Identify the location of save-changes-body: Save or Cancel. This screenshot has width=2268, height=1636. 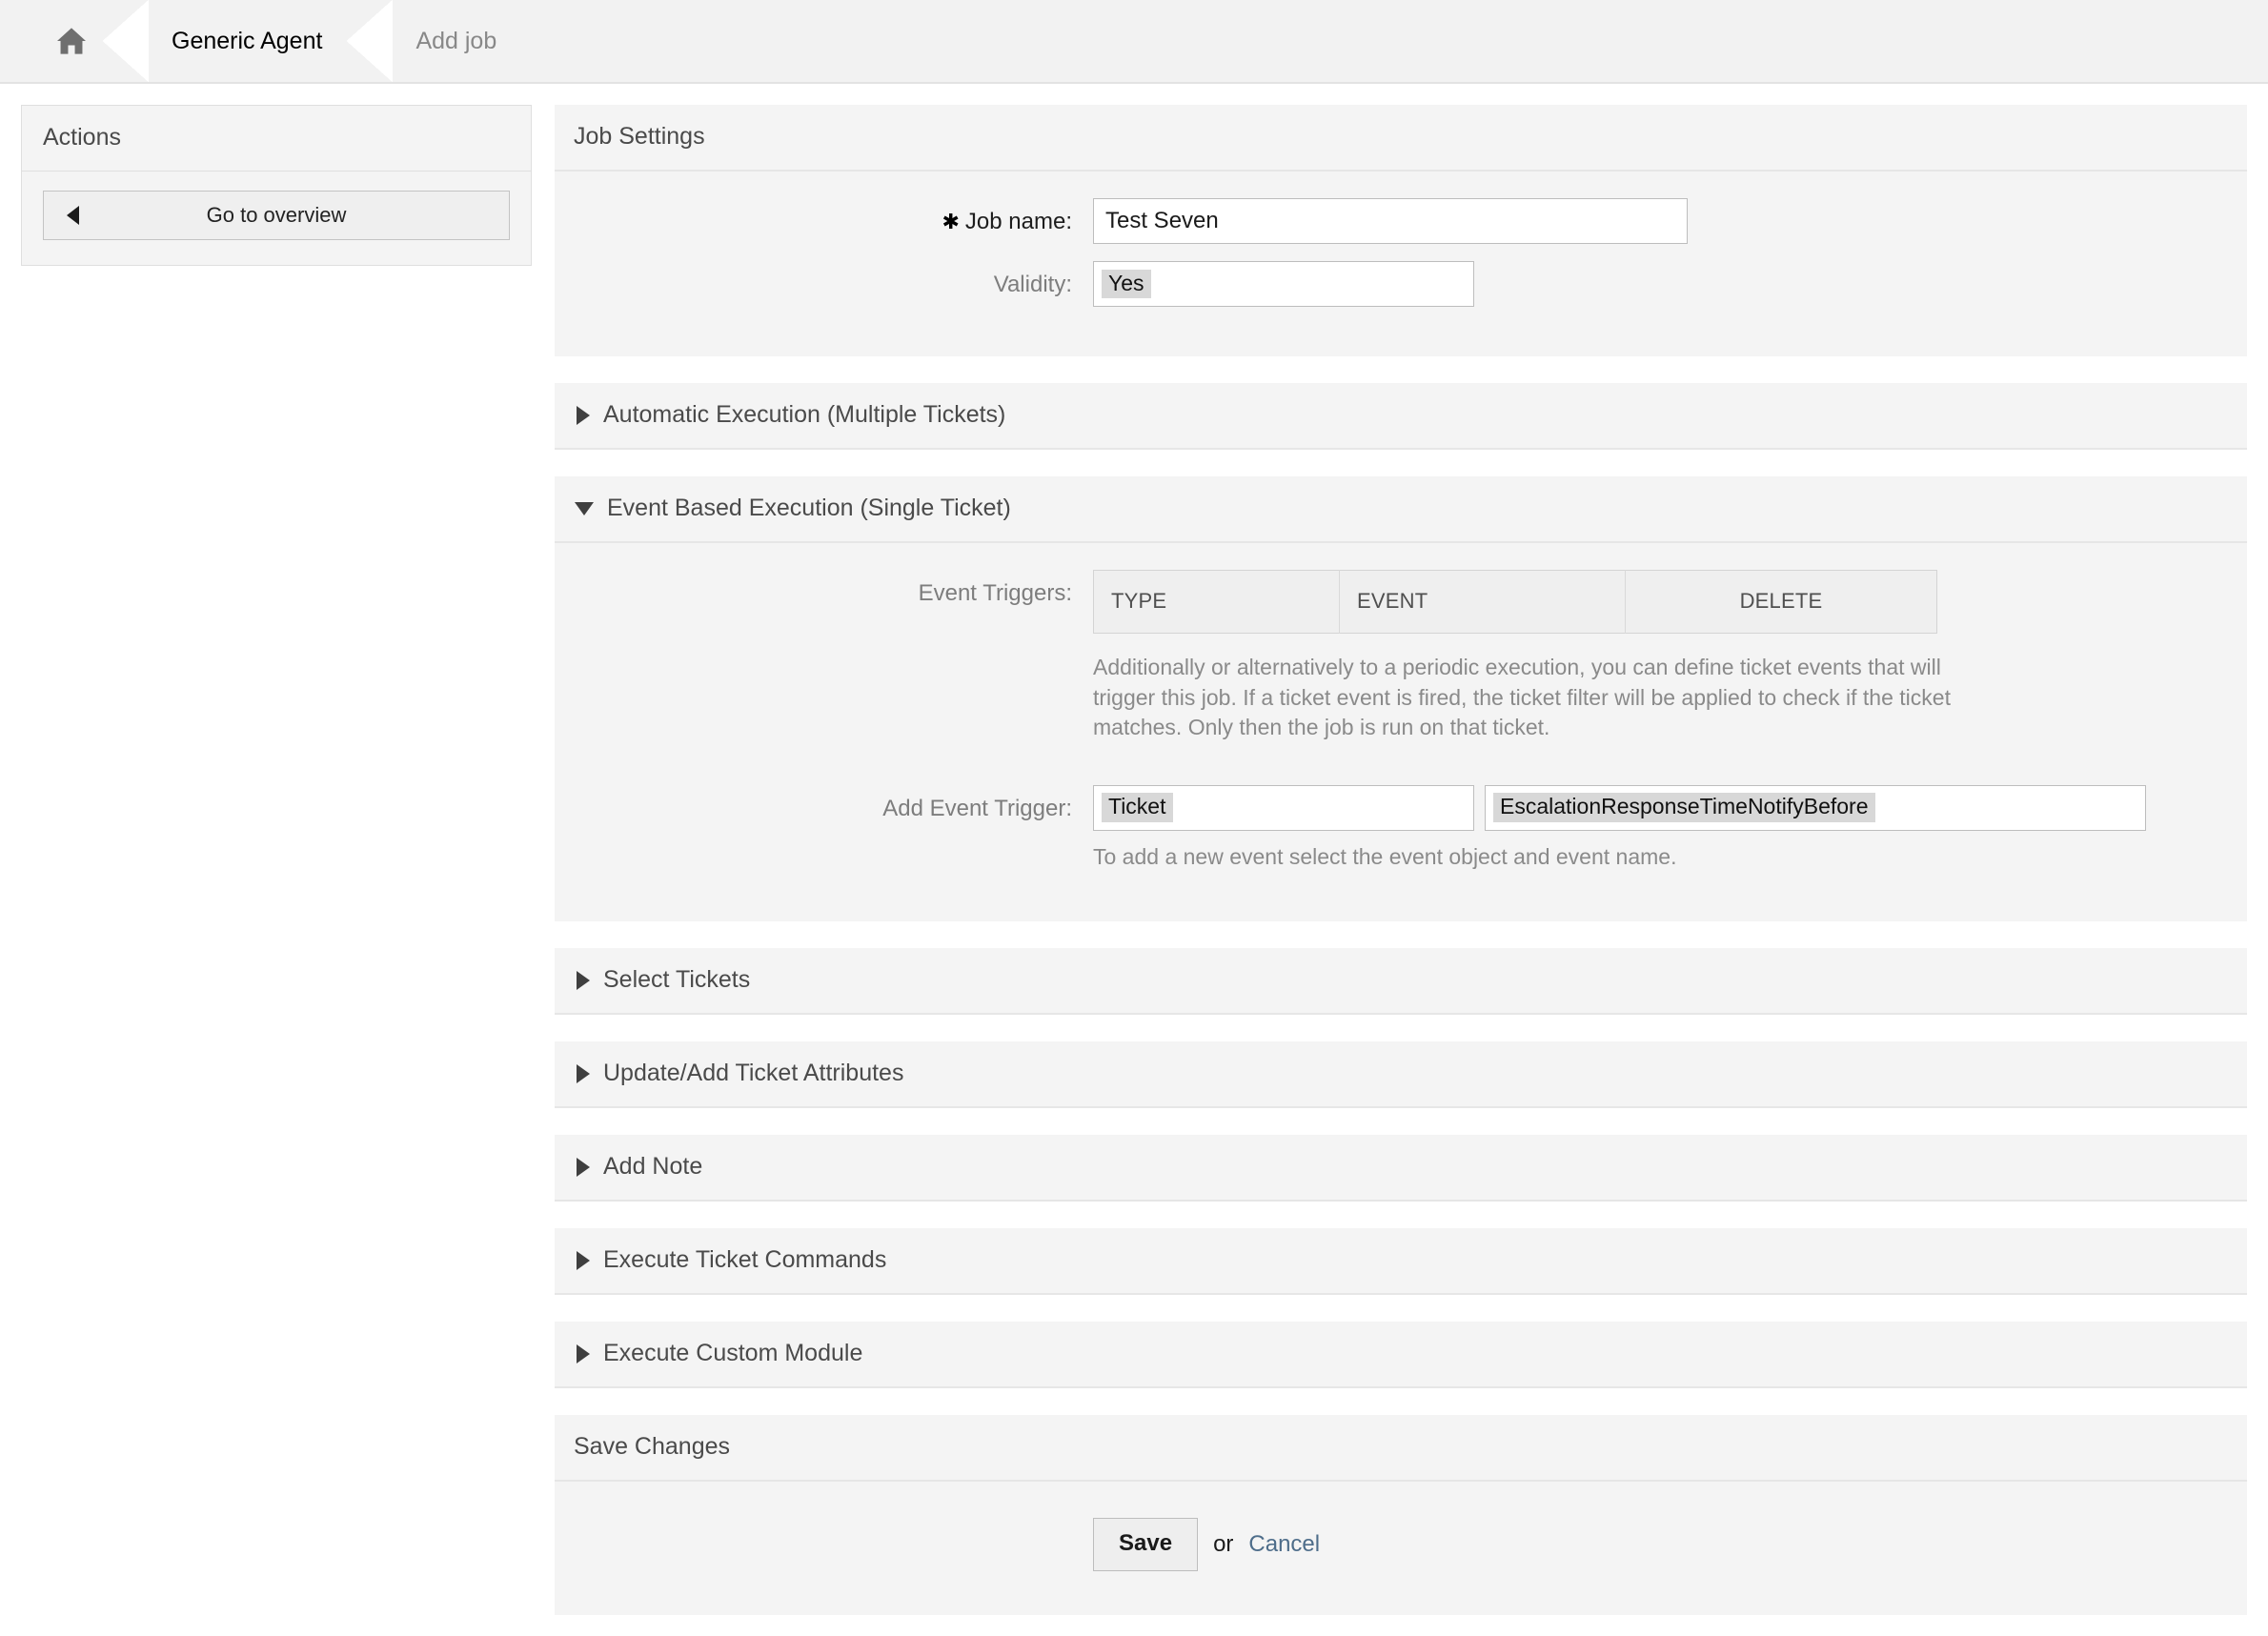
(1401, 1549).